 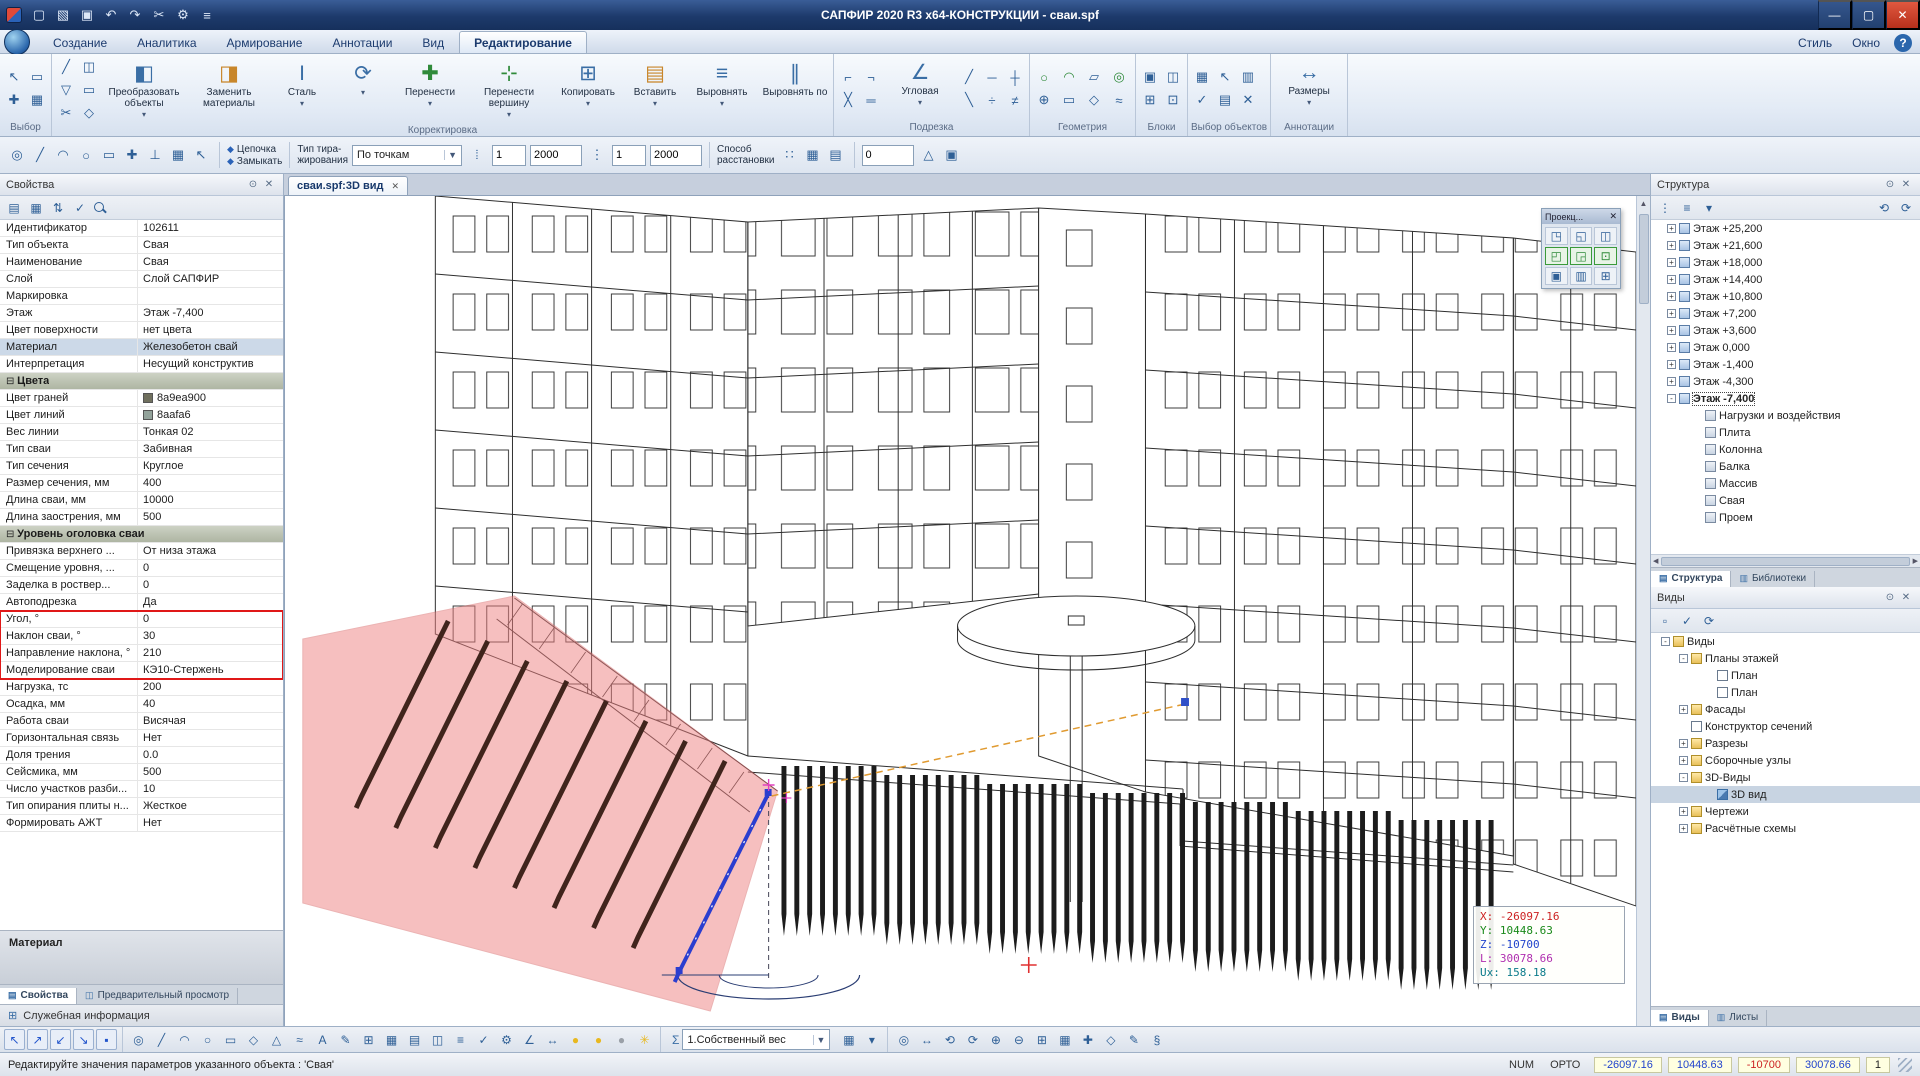 What do you see at coordinates (80, 42) in the screenshot?
I see `tab-create: Создание` at bounding box center [80, 42].